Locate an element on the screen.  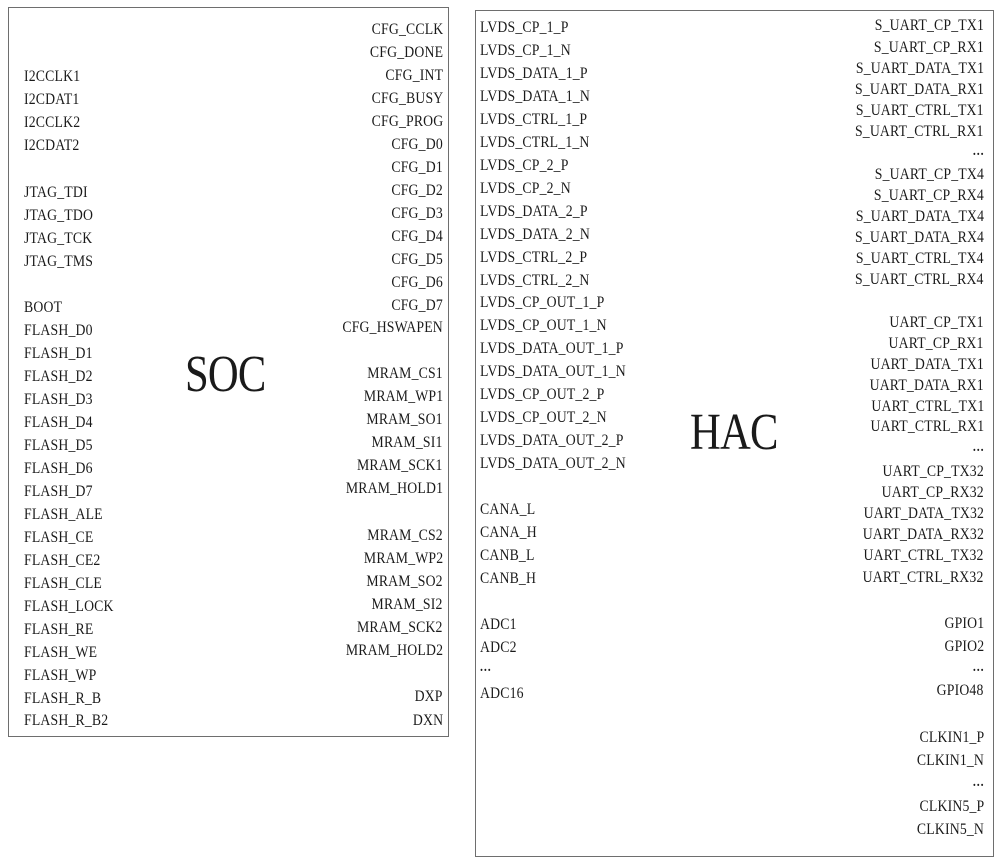
pin-label: UART_CTRL_TX32 is located at coordinates (923, 555).